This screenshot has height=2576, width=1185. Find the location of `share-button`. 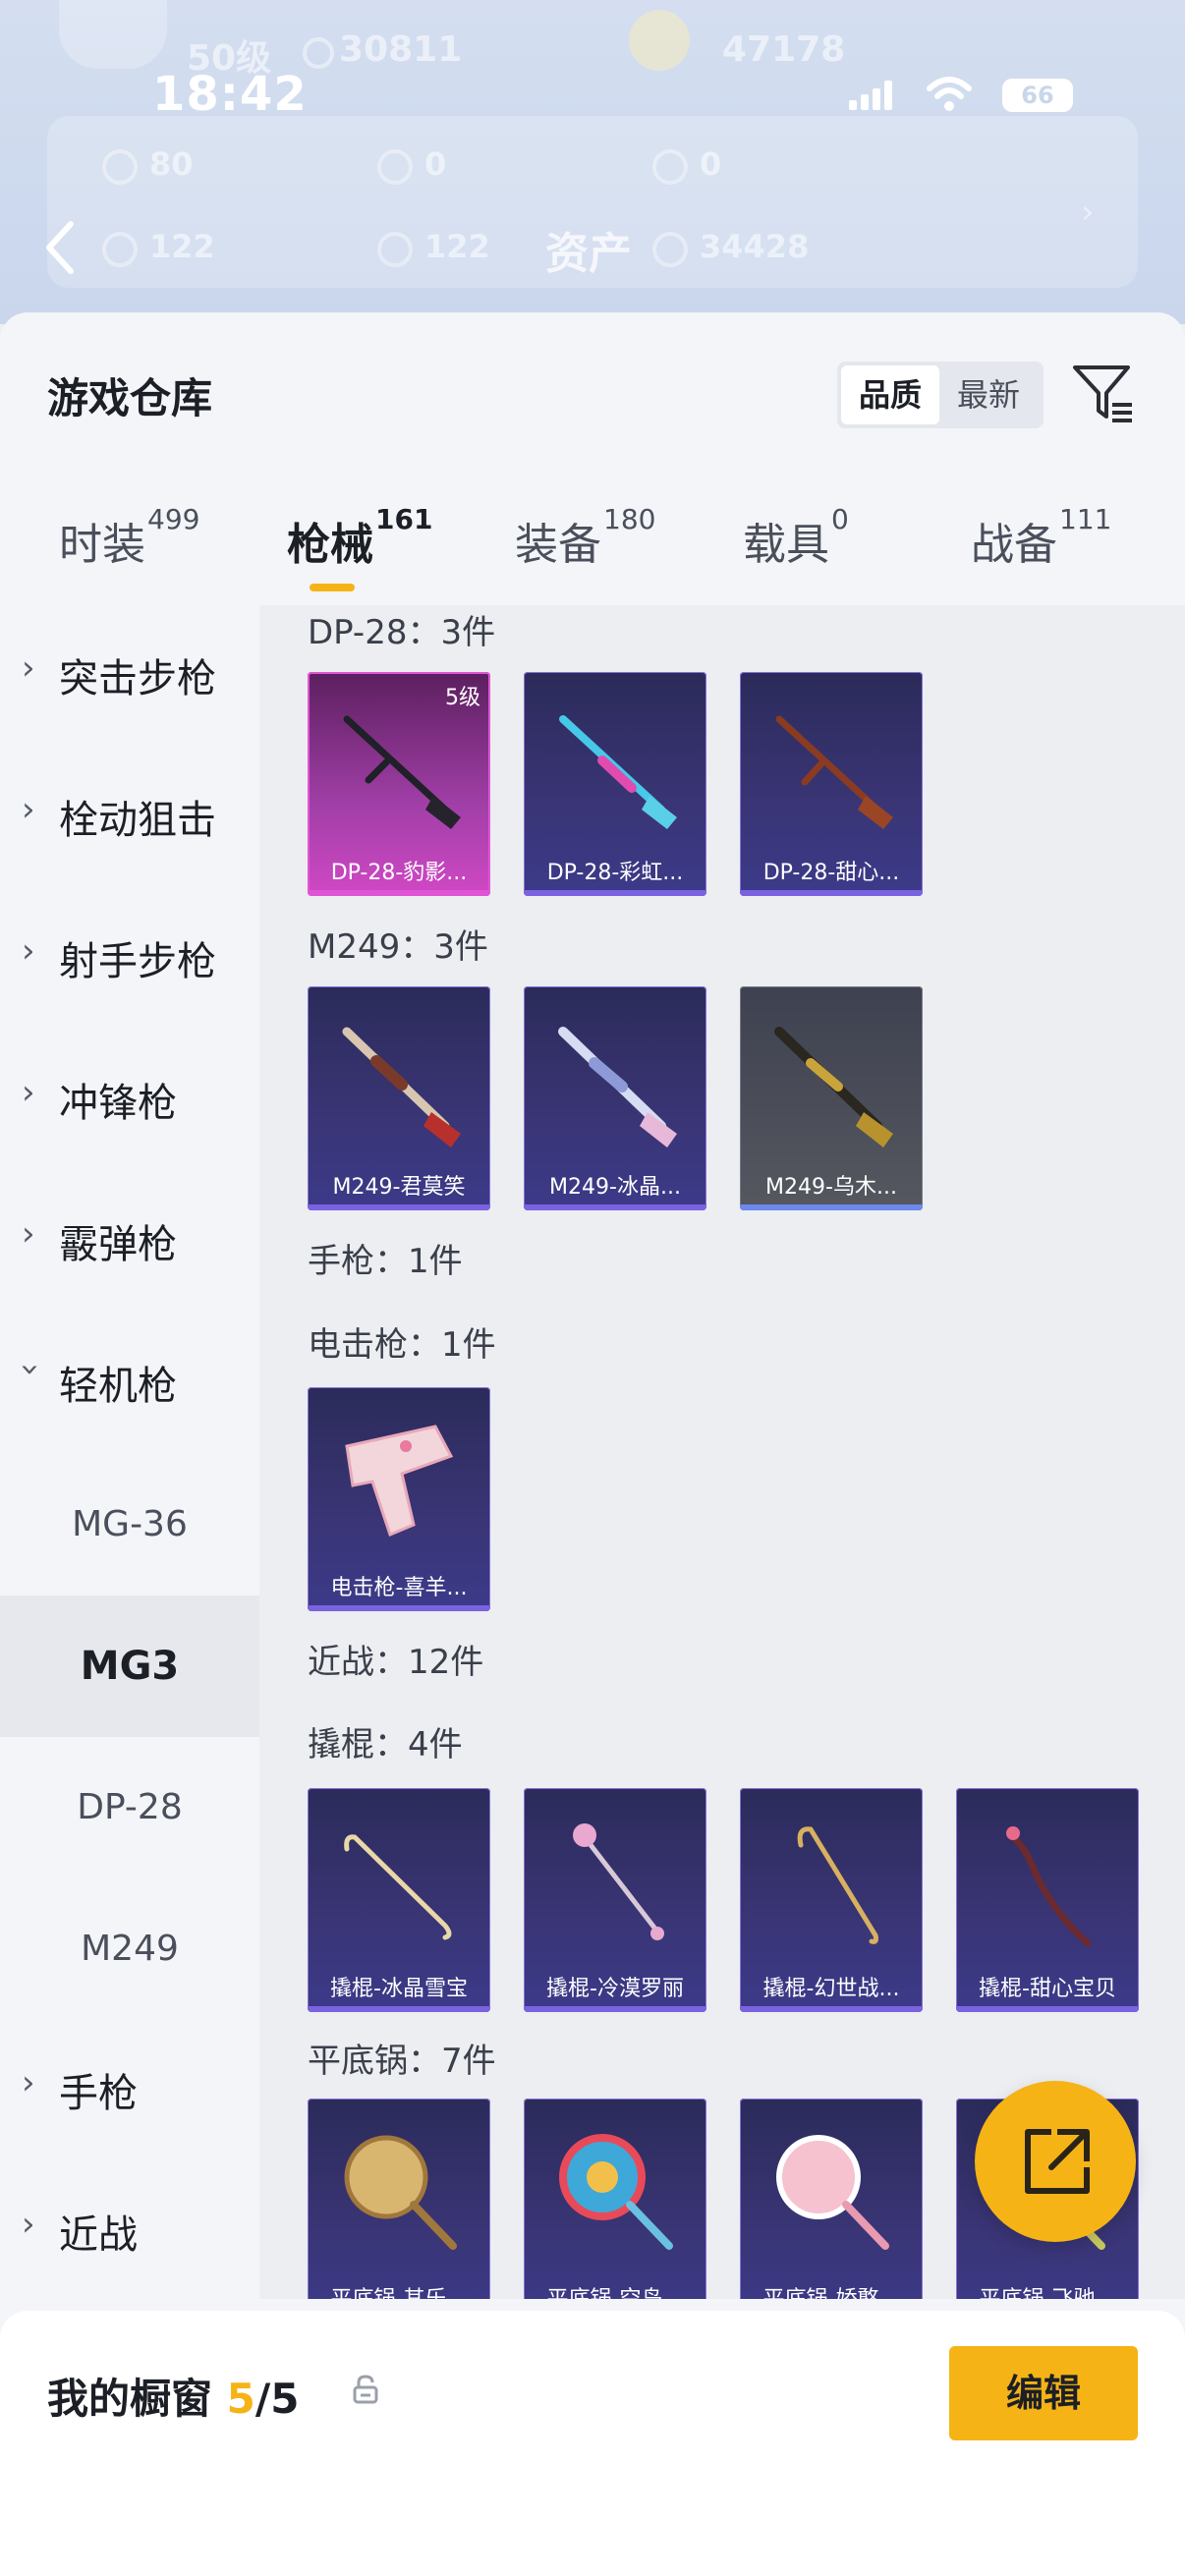

share-button is located at coordinates (1056, 2161).